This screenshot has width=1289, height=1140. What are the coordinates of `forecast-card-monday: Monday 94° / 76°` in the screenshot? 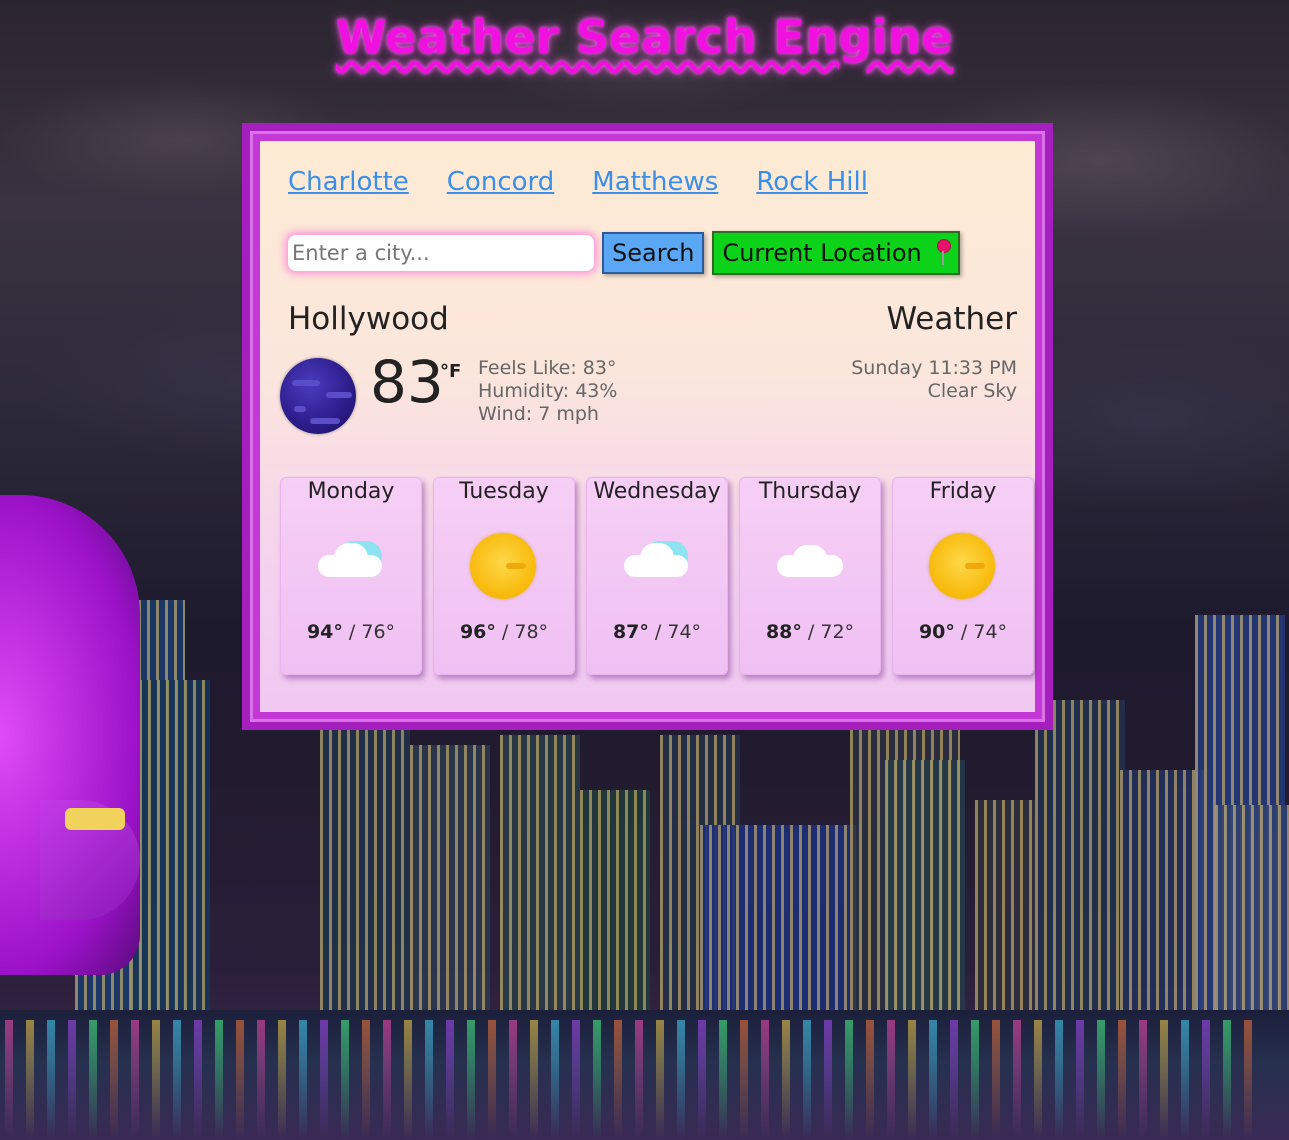 It's located at (351, 576).